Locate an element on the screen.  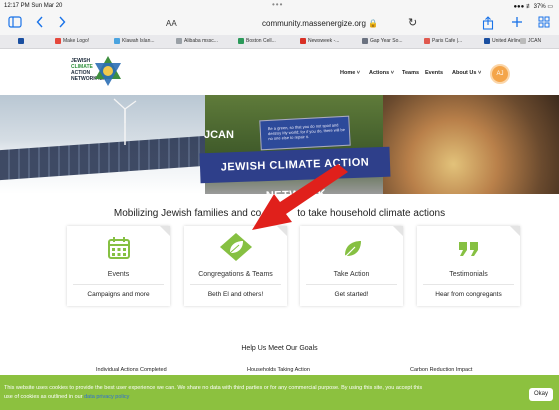
reload-icon: ↻ is located at coordinates (412, 22).